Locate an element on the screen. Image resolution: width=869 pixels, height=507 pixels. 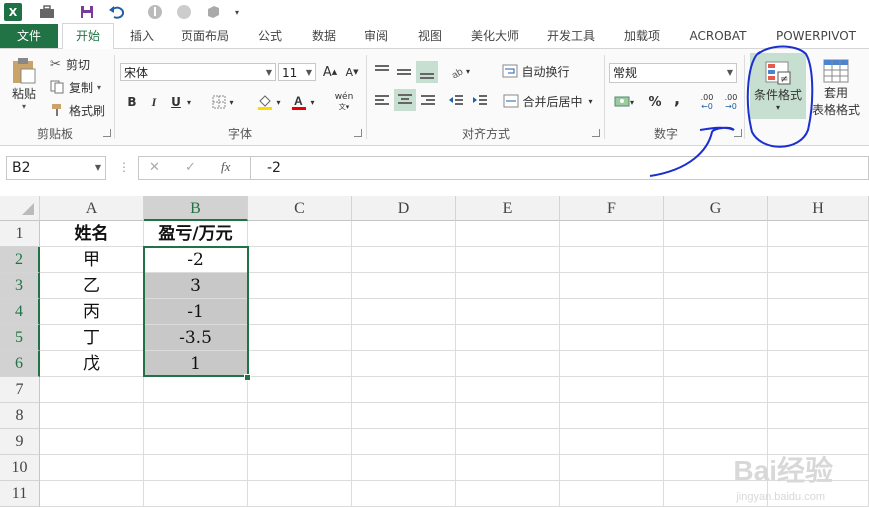
annotation-circle is located at coordinates (780, 96).